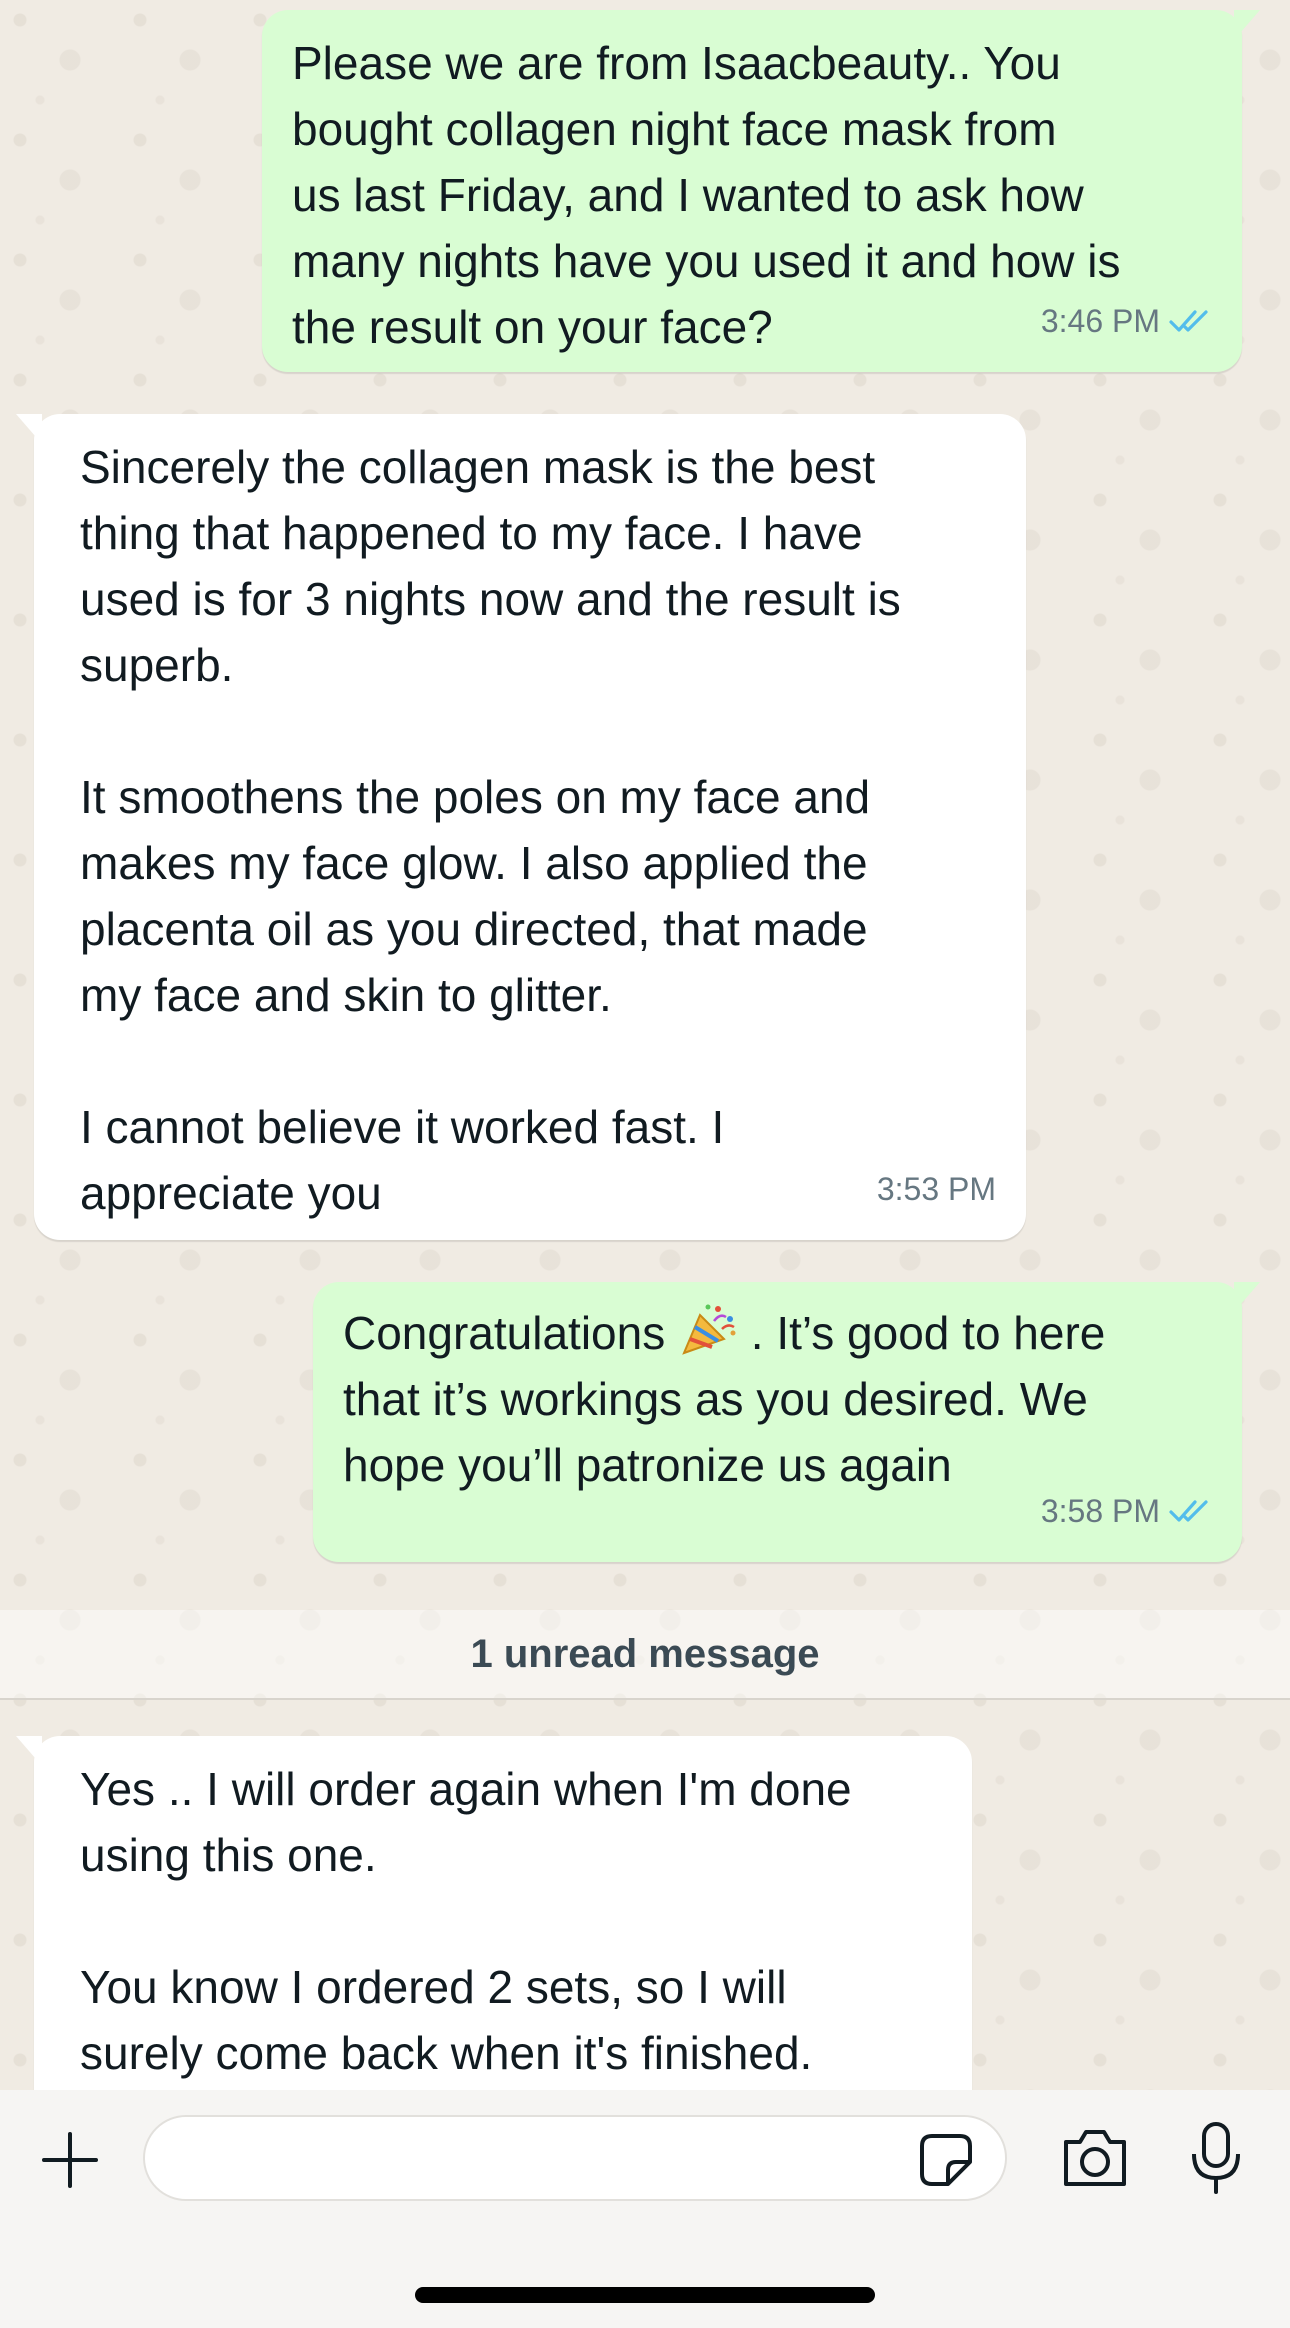 This screenshot has height=2328, width=1290. I want to click on message-time: 3:53 PM, so click(936, 1189).